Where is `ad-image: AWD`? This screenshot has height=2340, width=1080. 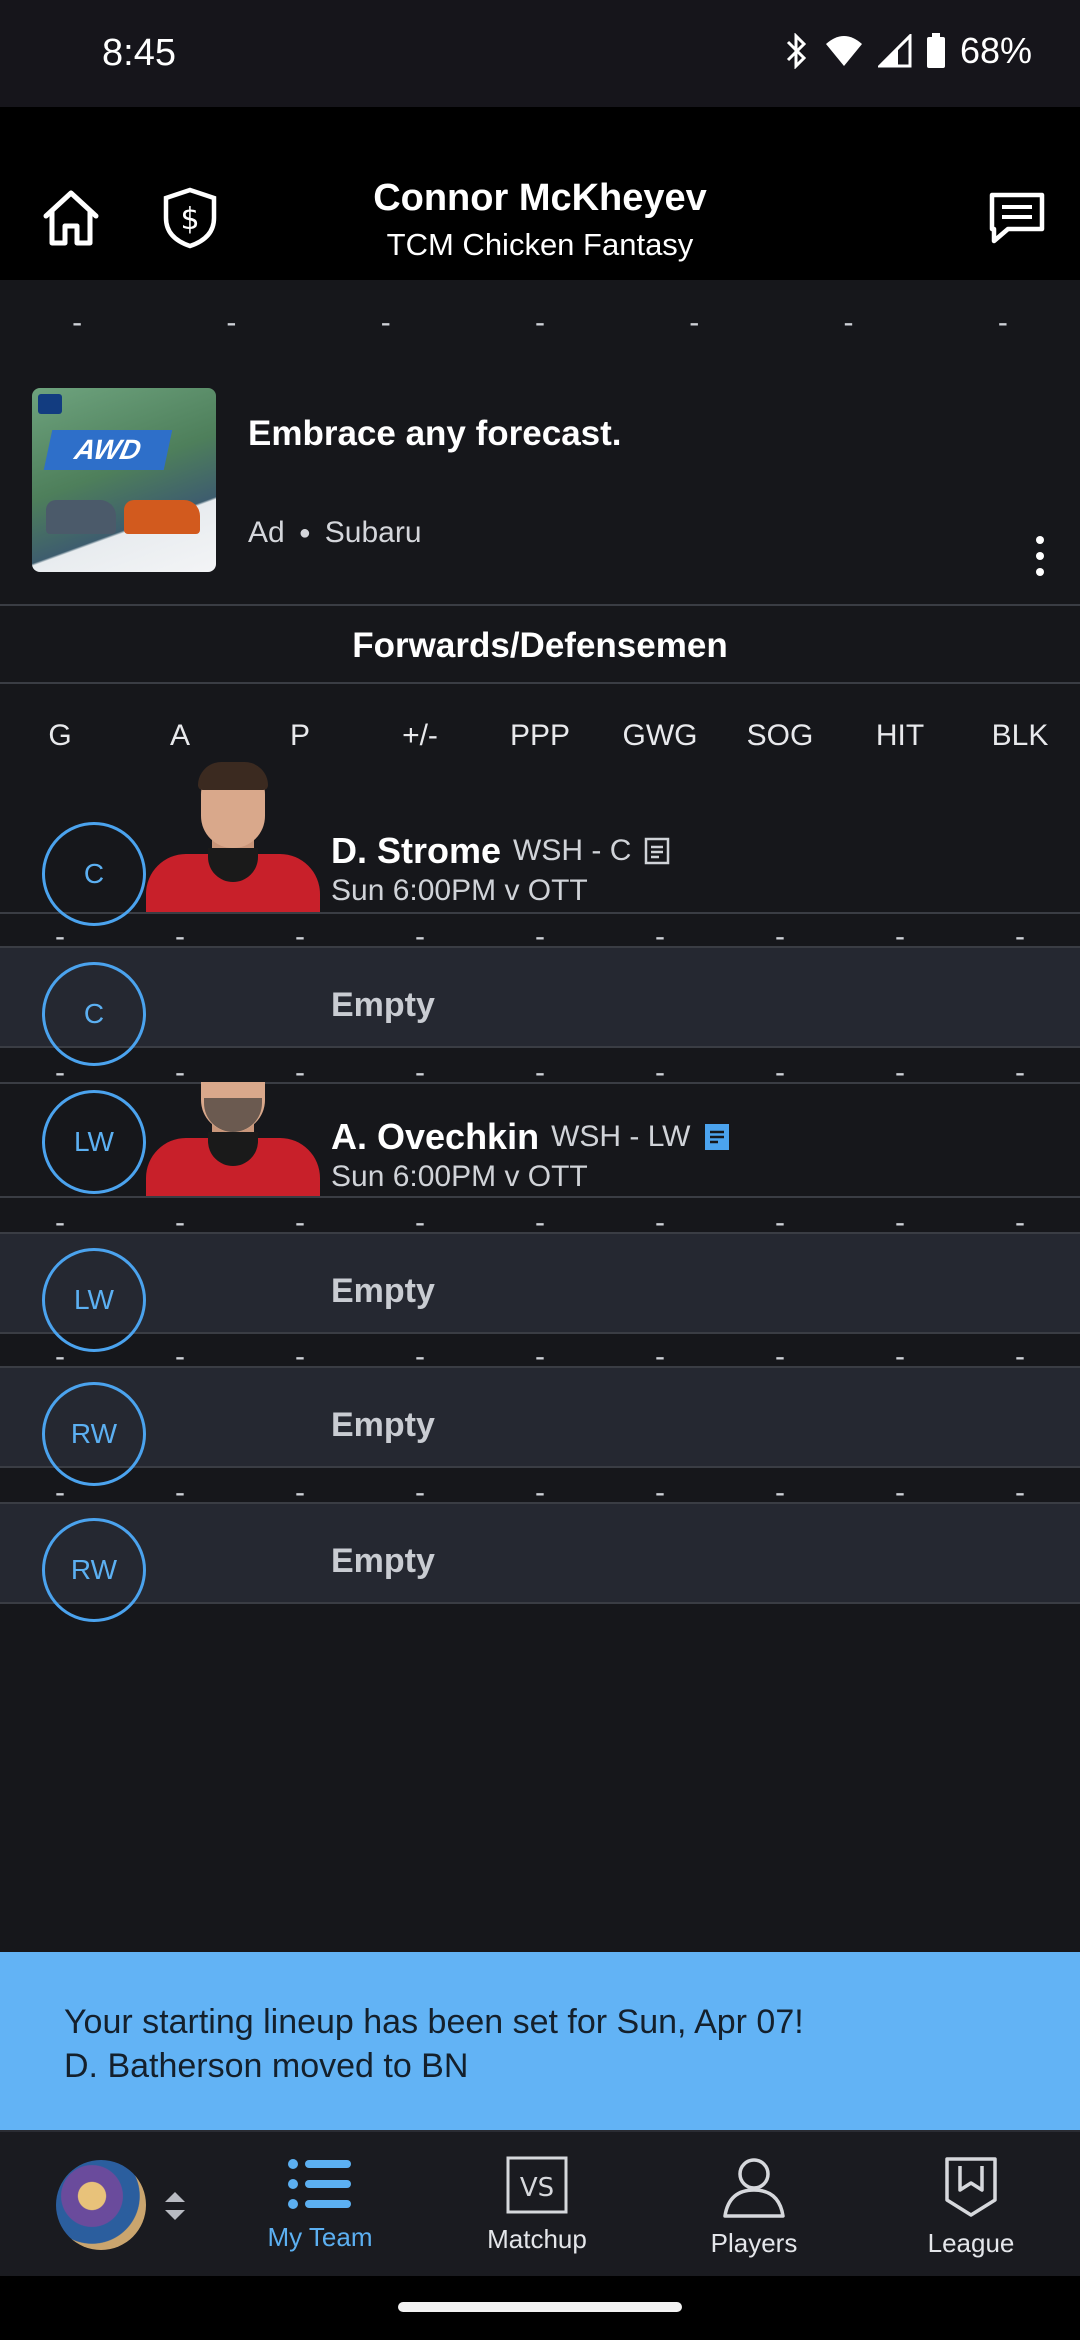
ad-image: AWD is located at coordinates (124, 480).